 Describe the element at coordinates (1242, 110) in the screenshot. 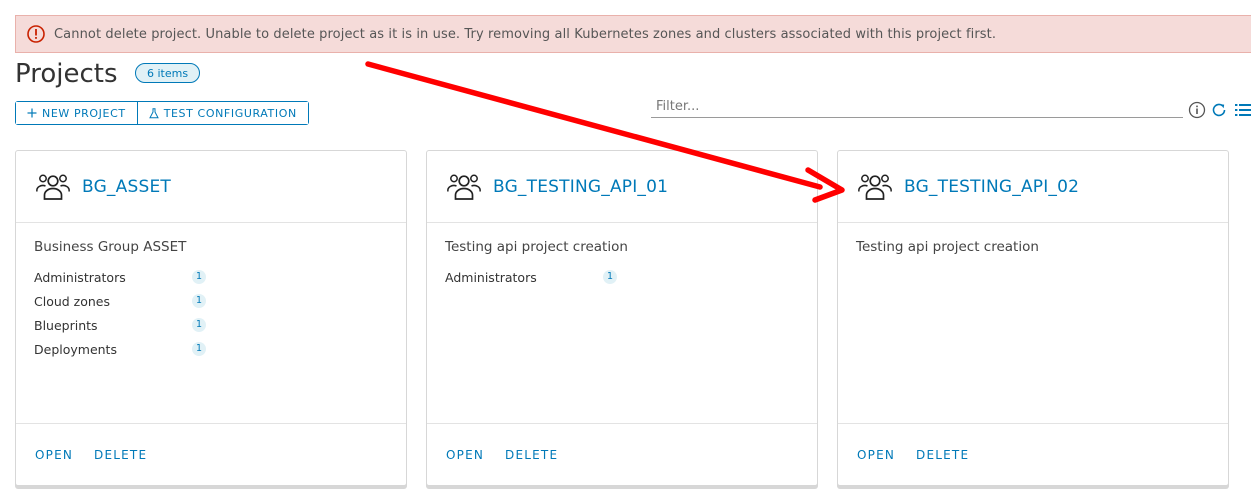

I see `list-view-icon` at that location.